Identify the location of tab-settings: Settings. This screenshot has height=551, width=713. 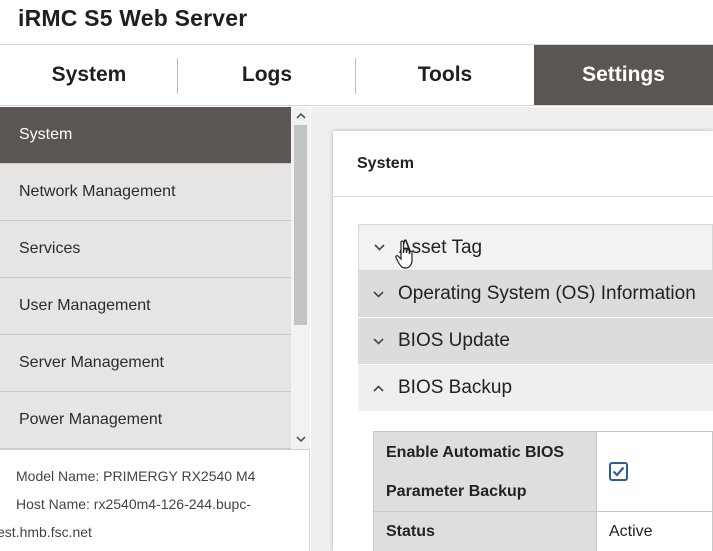
(623, 75).